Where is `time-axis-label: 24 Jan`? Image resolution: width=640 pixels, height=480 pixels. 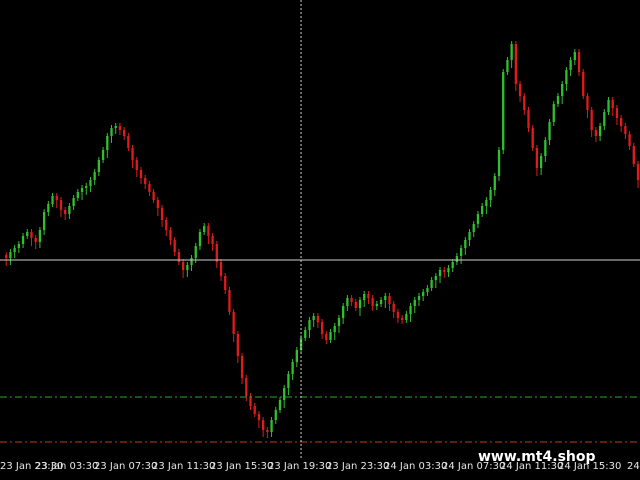
time-axis-label: 24 Jan is located at coordinates (633, 466).